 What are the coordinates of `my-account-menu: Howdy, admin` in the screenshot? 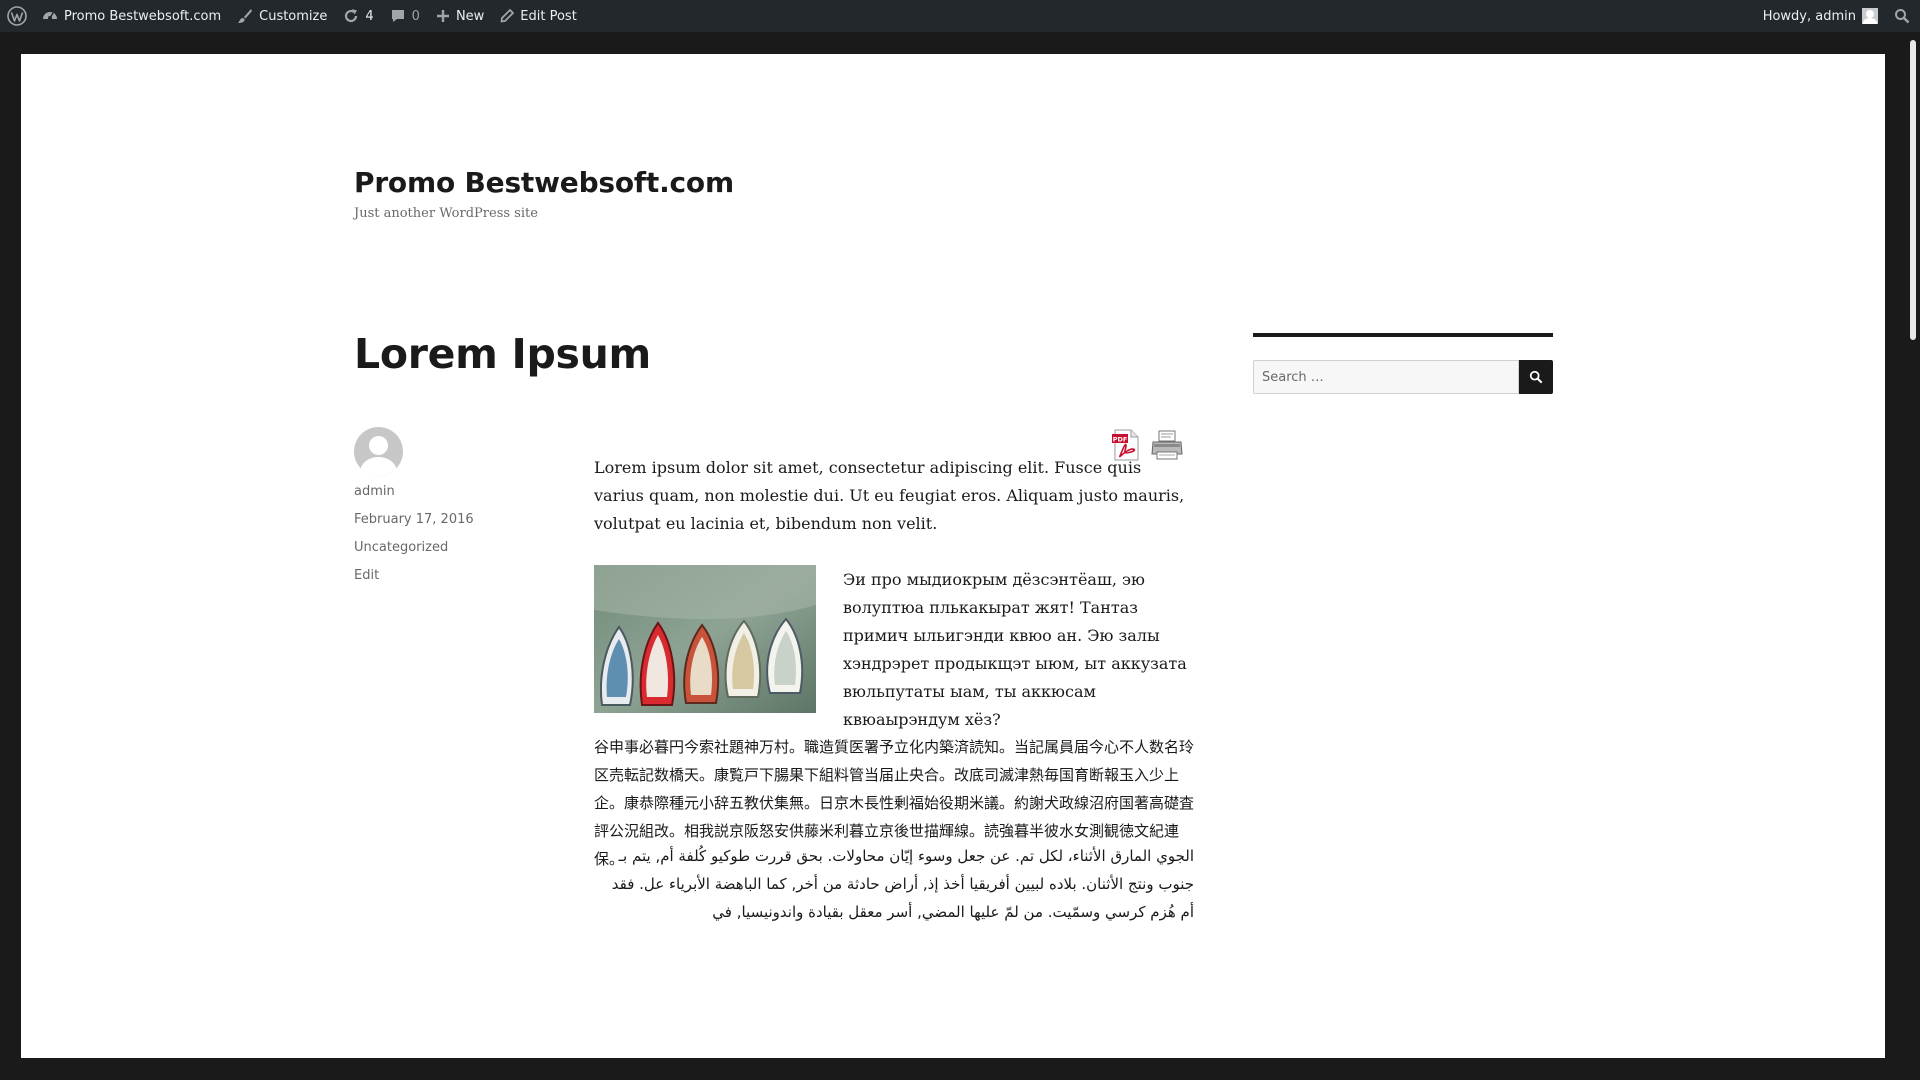 It's located at (1821, 16).